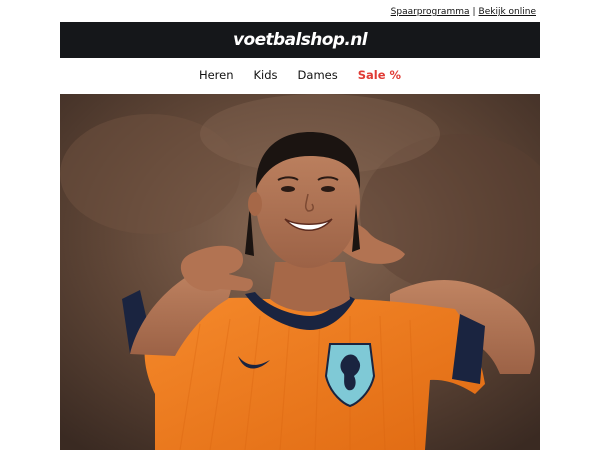 This screenshot has width=600, height=450. I want to click on brand-header: voetbalshop.nl, so click(300, 40).